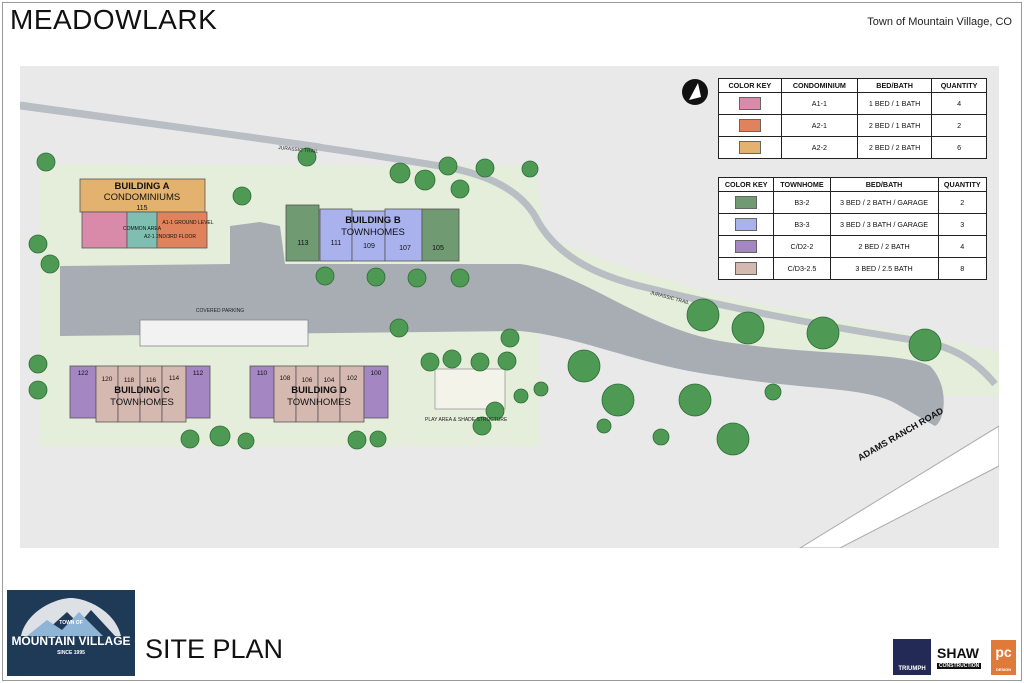 The image size is (1024, 683). I want to click on table-row: C/D3-2.5 3 BED / 2.5 BATH 8, so click(852, 268).